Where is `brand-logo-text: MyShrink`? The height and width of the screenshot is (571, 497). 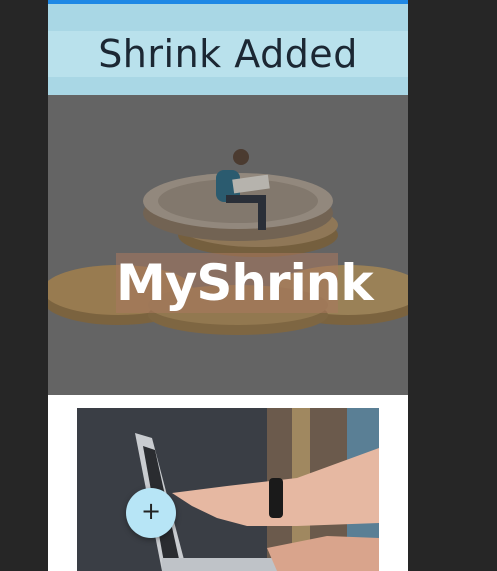
brand-logo-text: MyShrink is located at coordinates (245, 283).